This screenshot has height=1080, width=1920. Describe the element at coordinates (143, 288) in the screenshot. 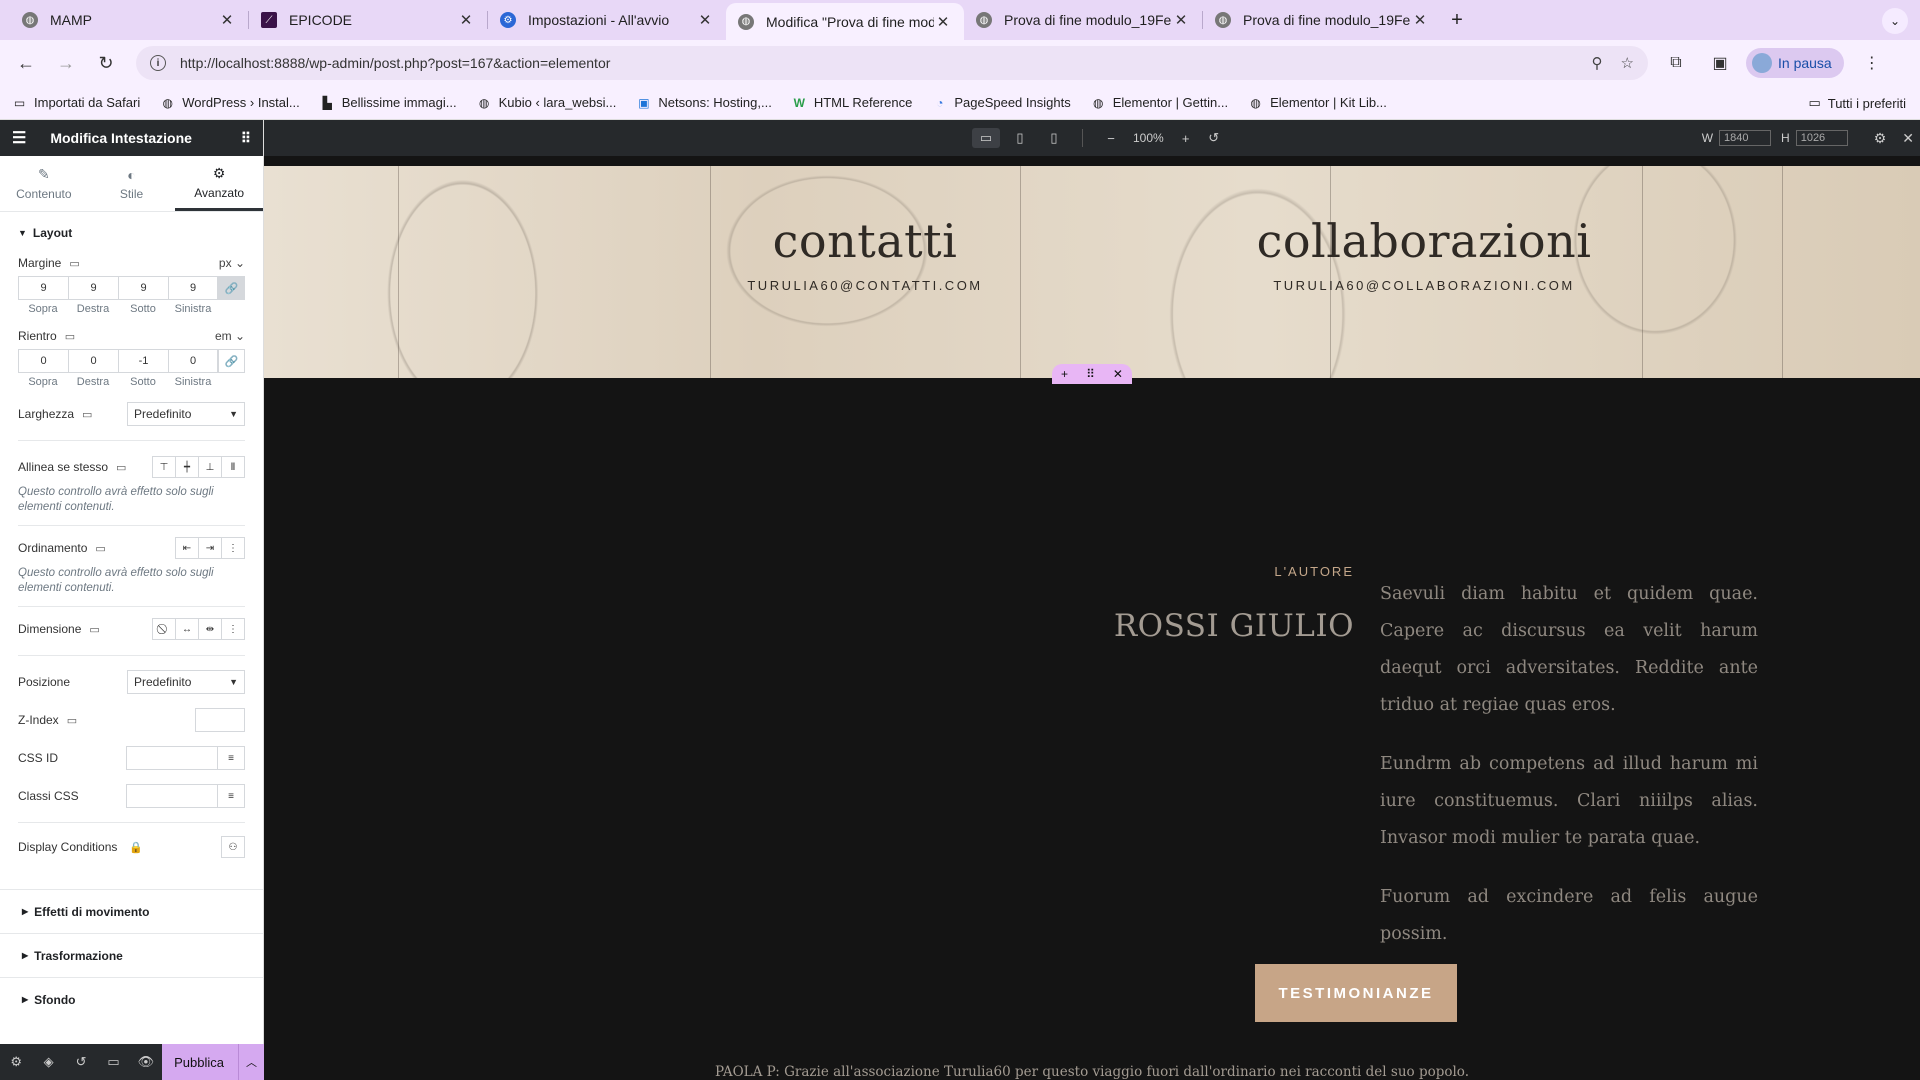

I see `margin-bottom-input: 9` at that location.